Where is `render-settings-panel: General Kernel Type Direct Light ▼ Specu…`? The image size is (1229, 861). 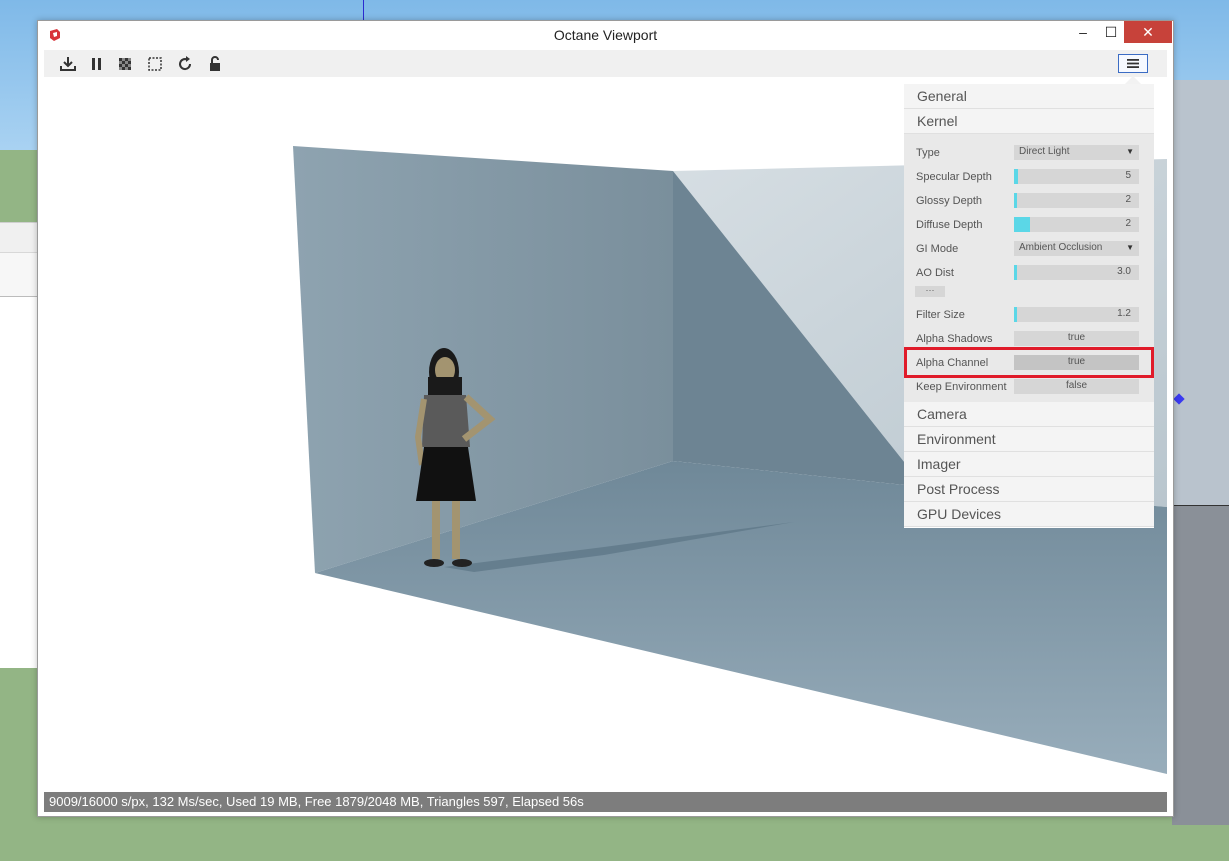 render-settings-panel: General Kernel Type Direct Light ▼ Specu… is located at coordinates (1029, 306).